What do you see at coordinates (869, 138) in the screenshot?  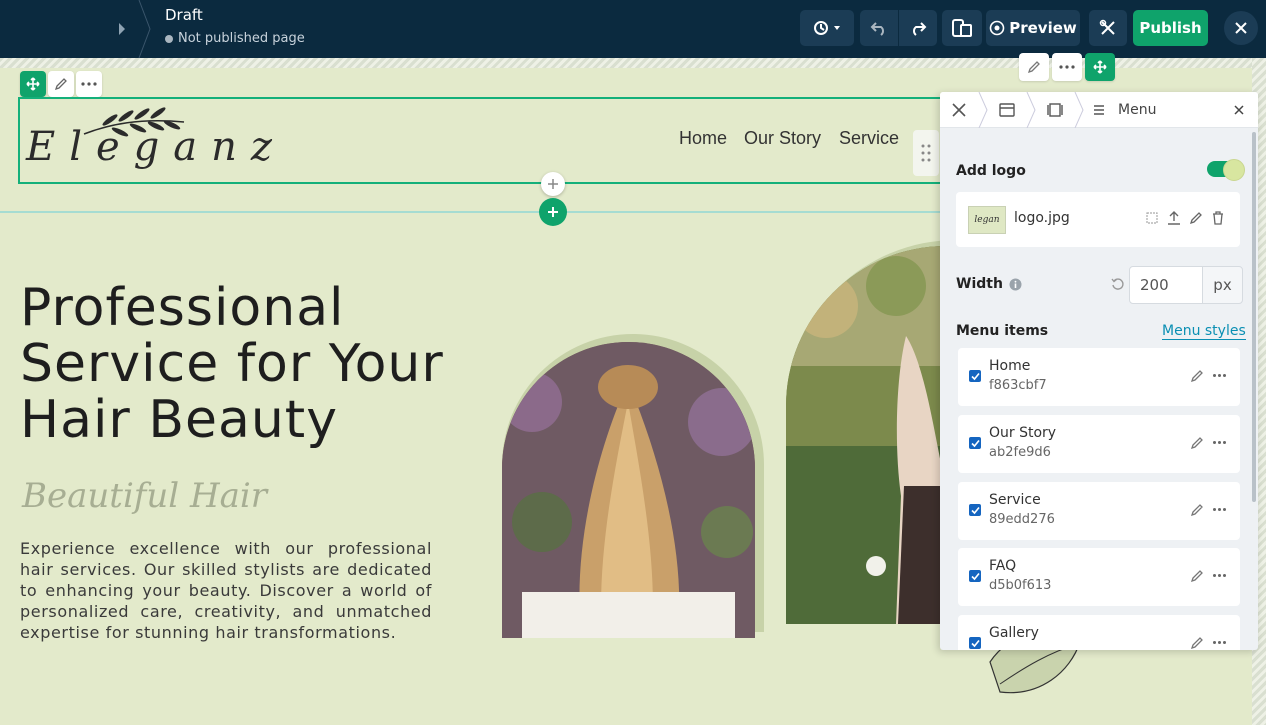 I see `nav-service: Service` at bounding box center [869, 138].